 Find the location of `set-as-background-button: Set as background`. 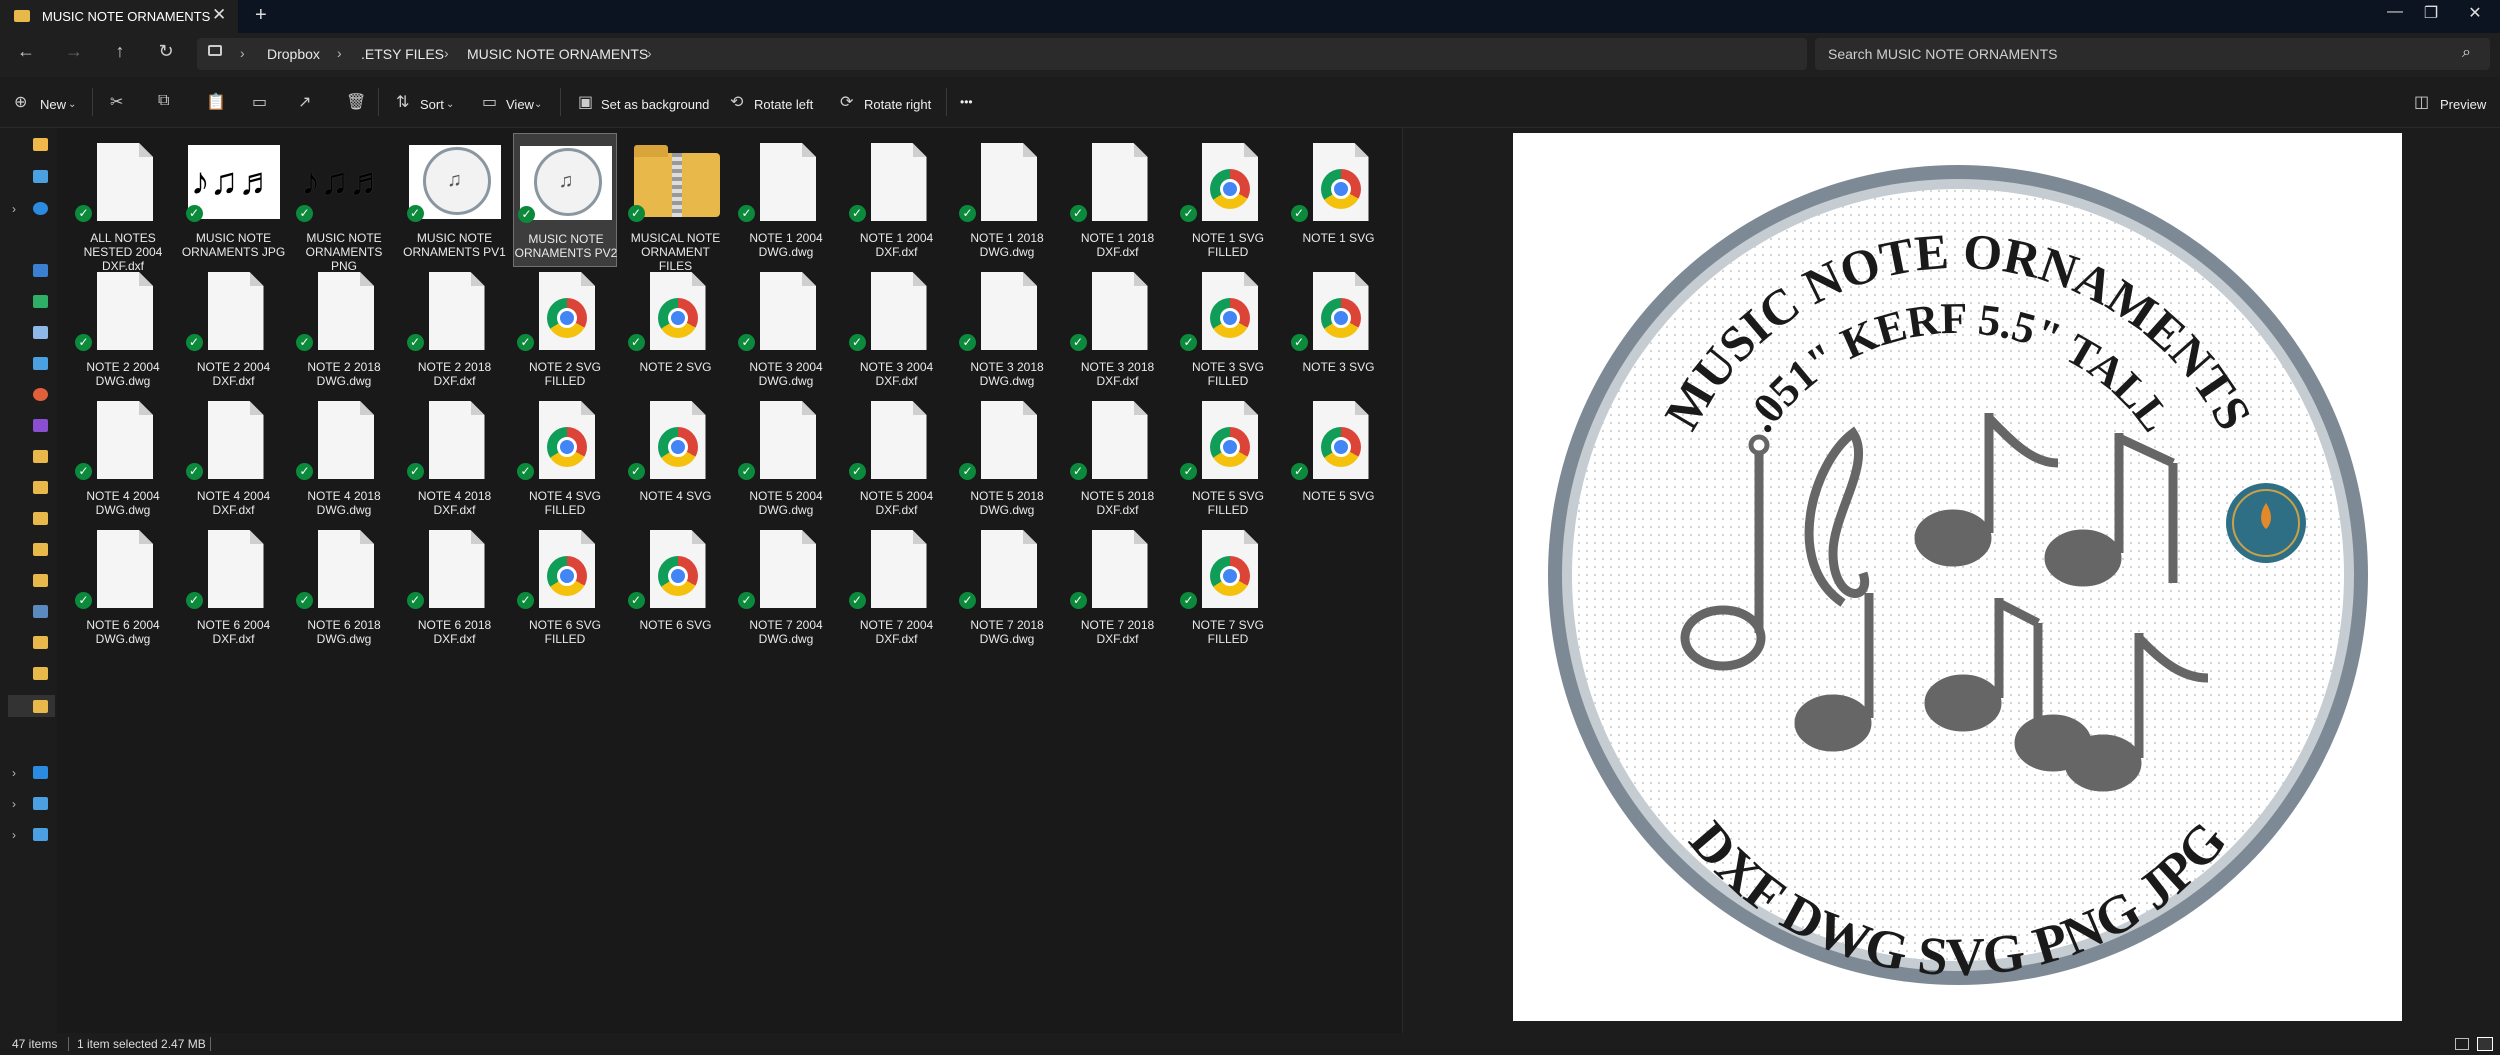

set-as-background-button: Set as background is located at coordinates (655, 104).